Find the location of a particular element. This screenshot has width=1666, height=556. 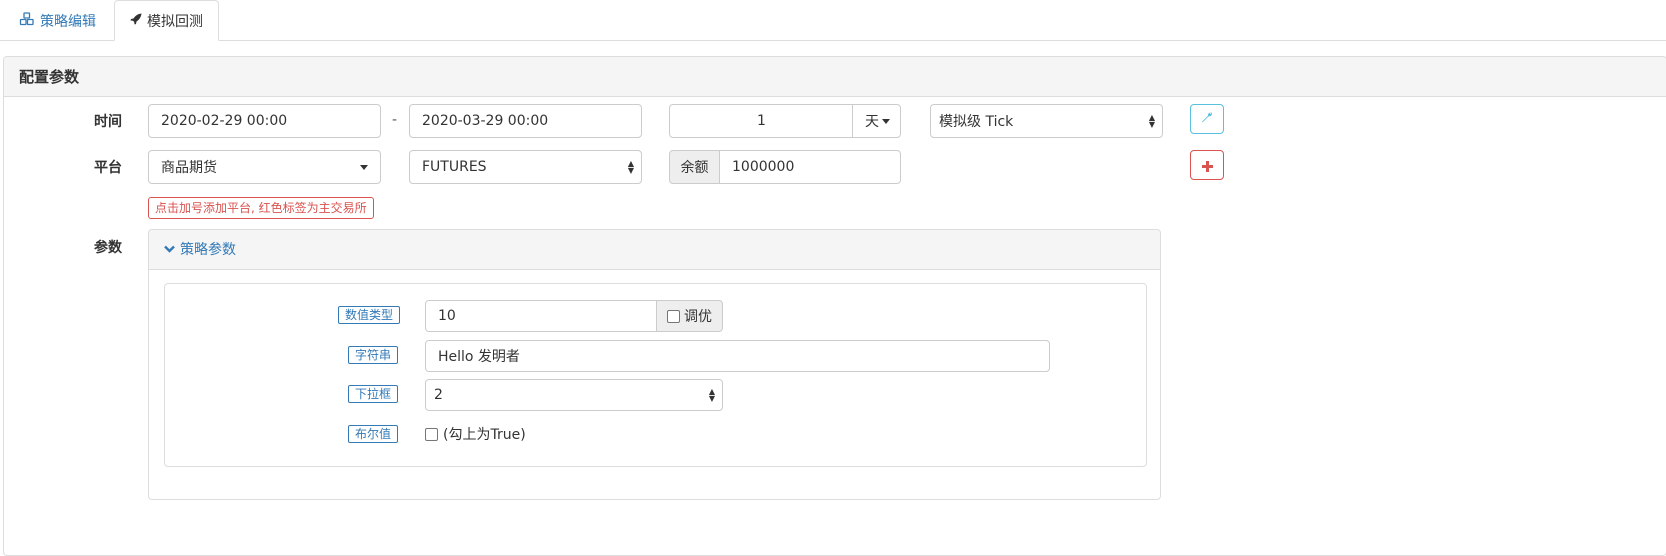

tabs-divider is located at coordinates (833, 40).